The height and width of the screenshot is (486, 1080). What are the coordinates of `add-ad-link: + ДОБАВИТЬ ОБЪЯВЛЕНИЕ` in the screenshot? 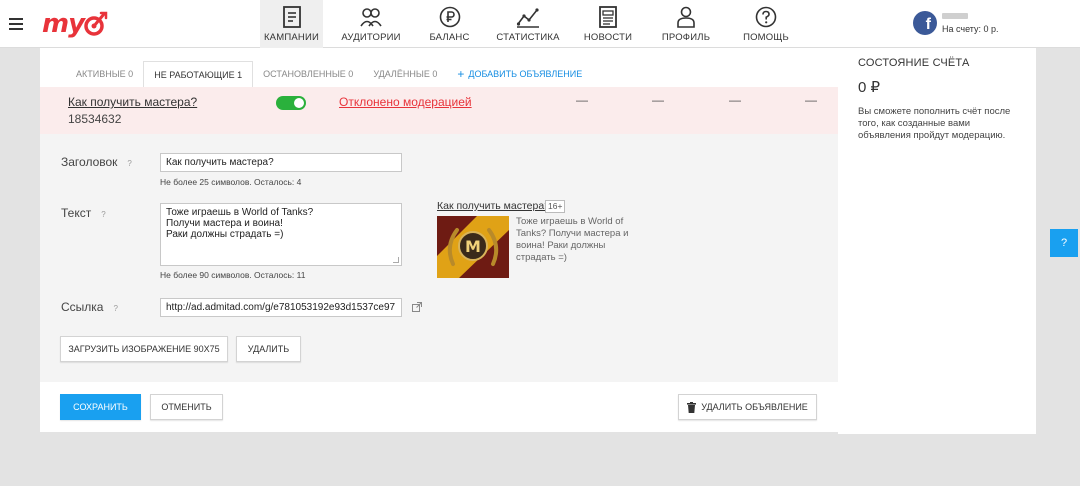 It's located at (519, 74).